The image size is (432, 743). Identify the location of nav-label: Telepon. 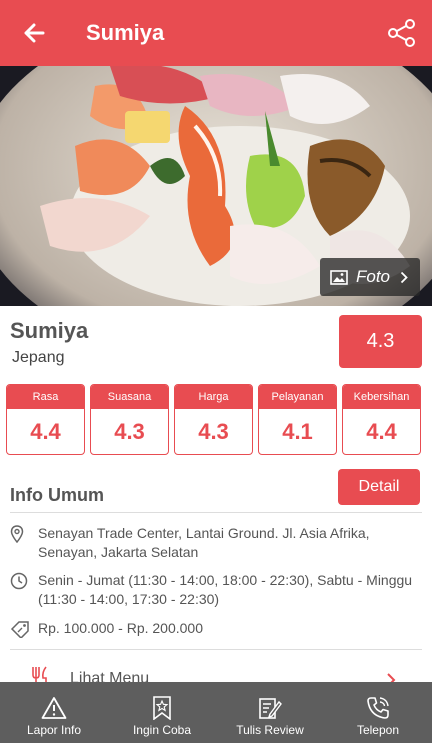
(378, 730).